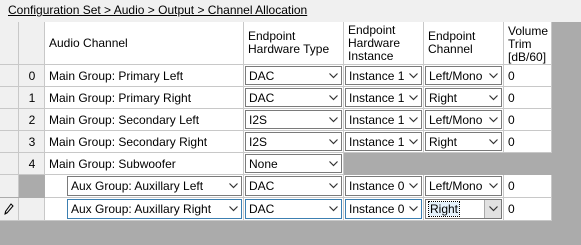  I want to click on row-header: 0, so click(22, 76).